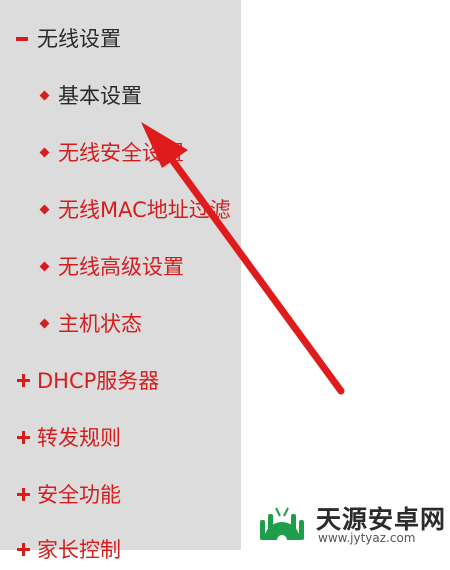 The height and width of the screenshot is (570, 450). What do you see at coordinates (100, 96) in the screenshot?
I see `submenu-item-label: 基本设置` at bounding box center [100, 96].